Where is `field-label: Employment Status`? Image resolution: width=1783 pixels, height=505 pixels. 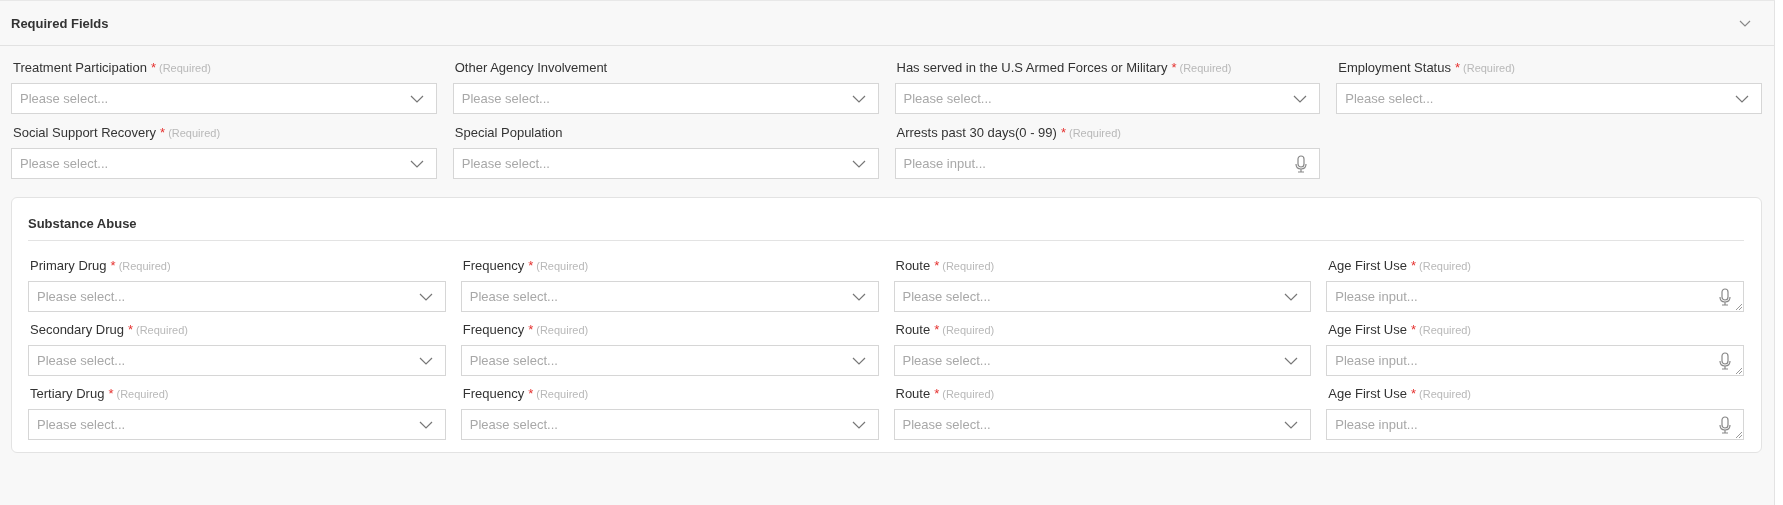
field-label: Employment Status is located at coordinates (1394, 67).